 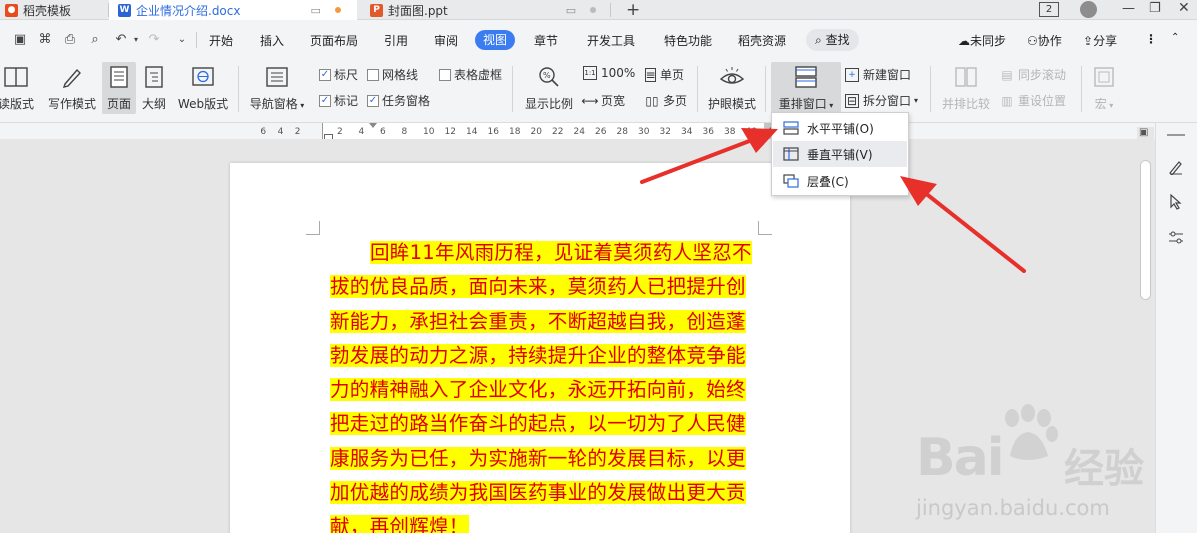 What do you see at coordinates (840, 128) in the screenshot?
I see `menu-item-tile-horizontal: 水平平铺(O)` at bounding box center [840, 128].